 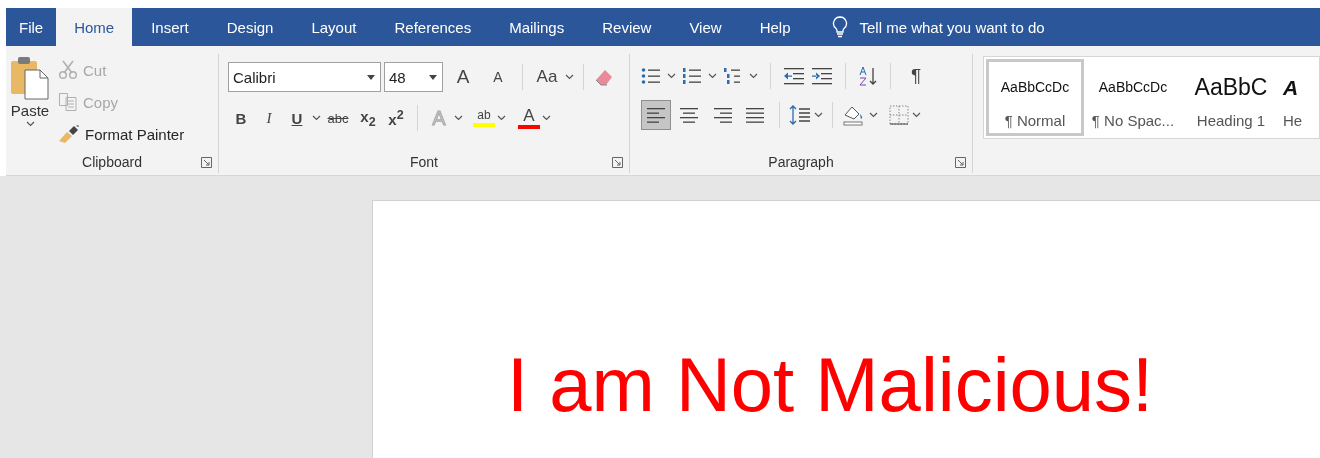 What do you see at coordinates (775, 27) in the screenshot?
I see `ribbon-tab: Help` at bounding box center [775, 27].